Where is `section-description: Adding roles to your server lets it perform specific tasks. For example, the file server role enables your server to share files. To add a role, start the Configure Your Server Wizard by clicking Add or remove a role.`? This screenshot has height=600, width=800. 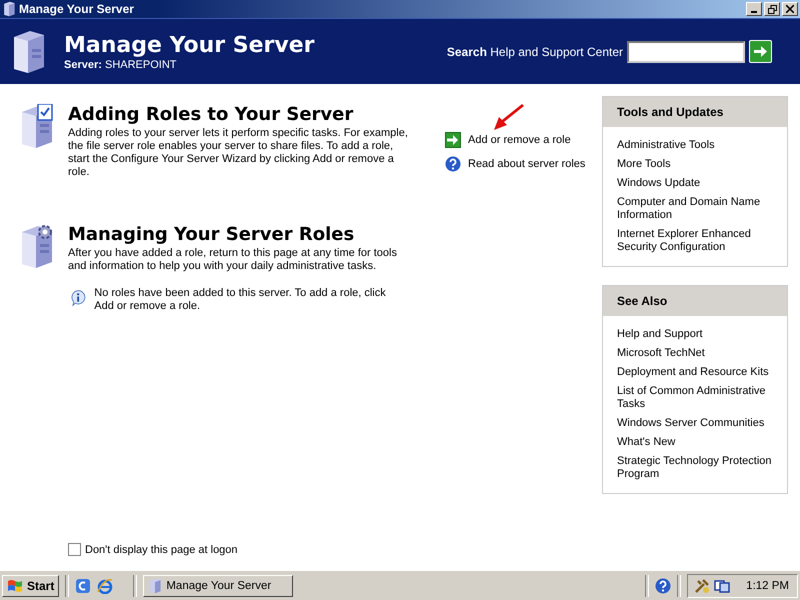 section-description: Adding roles to your server lets it perform specific tasks. For example, the file server role enables your server to share files. To add a role, start the Configure Your Server Wizard by clicking Add or remove a role. is located at coordinates (238, 153).